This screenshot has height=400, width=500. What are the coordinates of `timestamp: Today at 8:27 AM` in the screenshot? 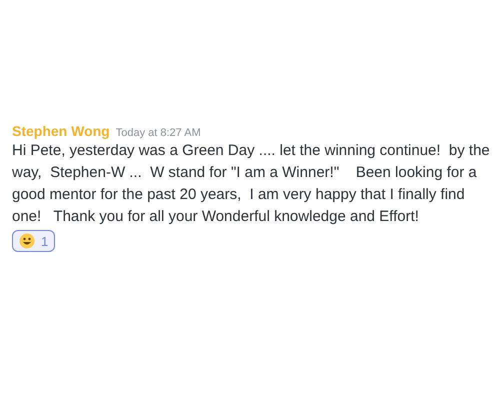 It's located at (158, 133).